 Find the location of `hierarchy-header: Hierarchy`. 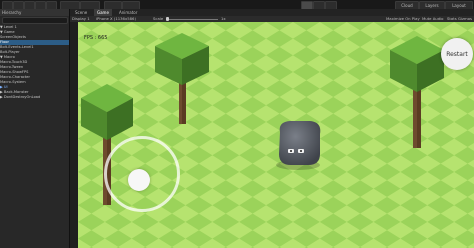

hierarchy-header: Hierarchy is located at coordinates (34, 12).